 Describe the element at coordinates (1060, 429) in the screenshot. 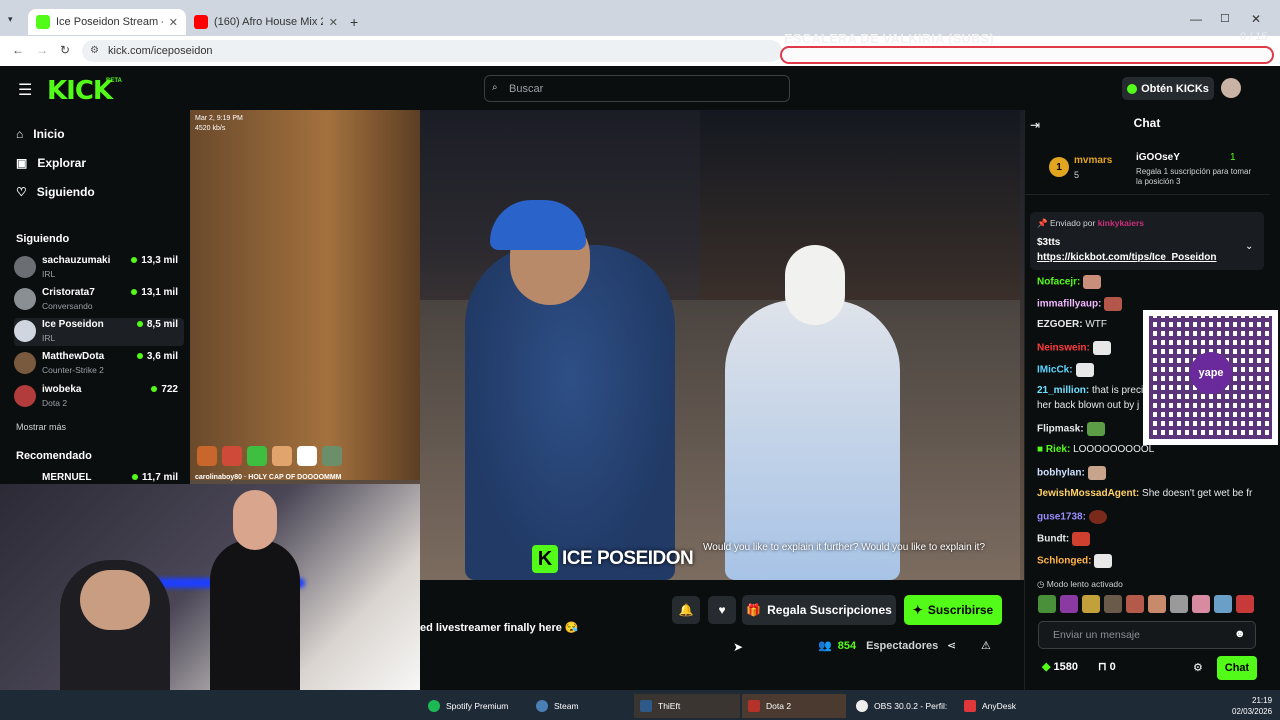

I see `chat-username: Flipmask:` at that location.